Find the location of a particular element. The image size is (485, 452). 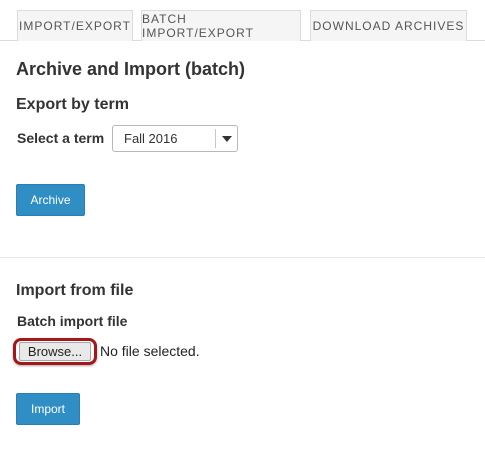

batch-import-file-label: Batch import file is located at coordinates (72, 321).